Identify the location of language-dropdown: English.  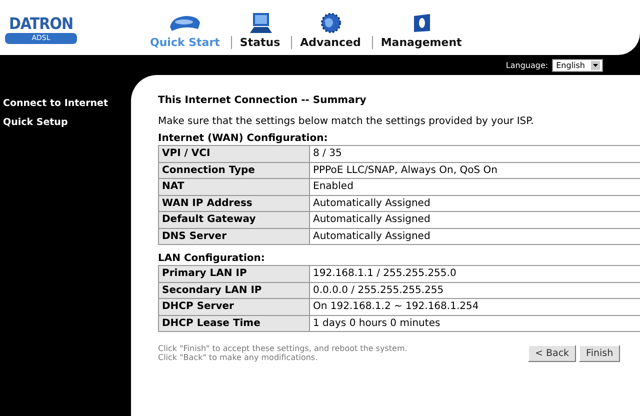
(577, 65).